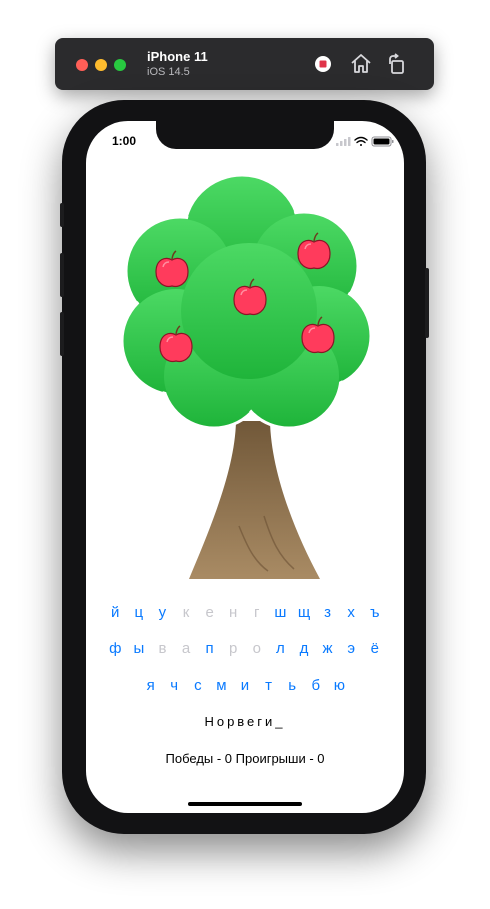 Image resolution: width=490 pixels, height=909 pixels. What do you see at coordinates (245, 613) in the screenshot?
I see `keyboard-row-1: йцукенгшщзхъ` at bounding box center [245, 613].